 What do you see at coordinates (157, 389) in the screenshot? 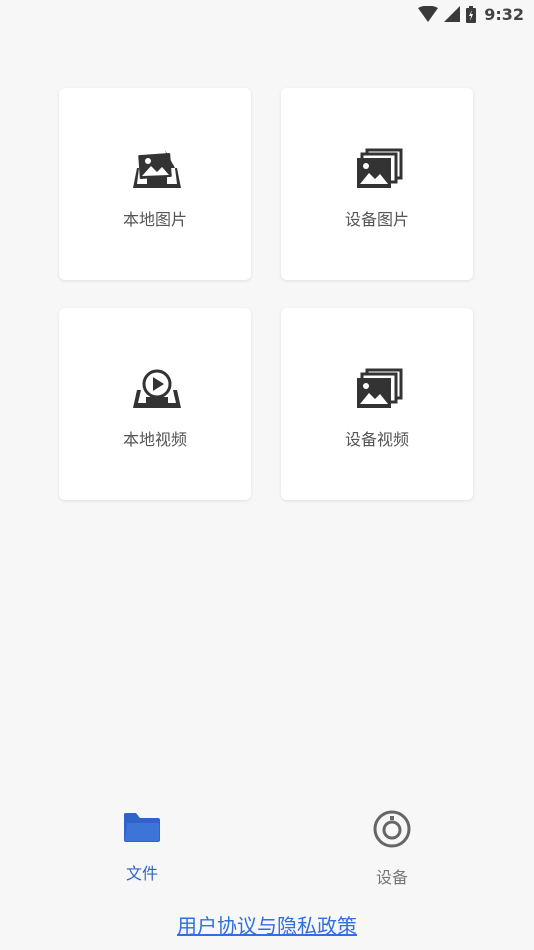
I see `local-video-icon` at bounding box center [157, 389].